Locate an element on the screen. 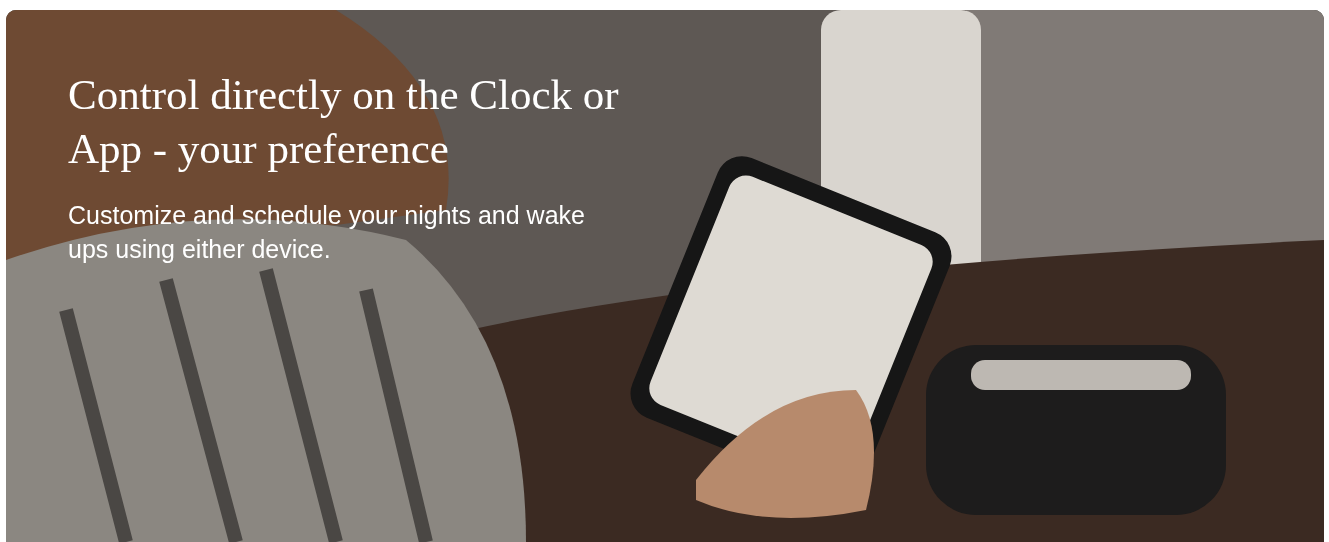  headline: Control directly on the Clock or App - your preference is located at coordinates (344, 122).